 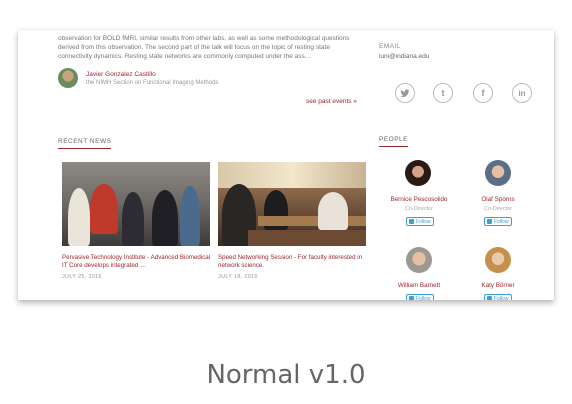 I want to click on email-link: iuni@indiana.edu, so click(x=404, y=56).